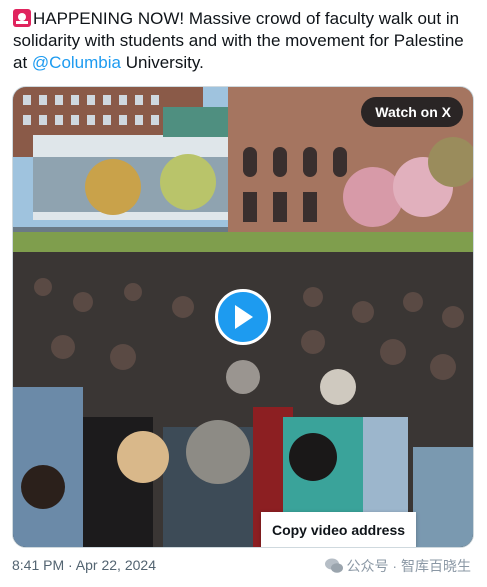 Image resolution: width=487 pixels, height=587 pixels. I want to click on tweet-body-end: University., so click(162, 62).